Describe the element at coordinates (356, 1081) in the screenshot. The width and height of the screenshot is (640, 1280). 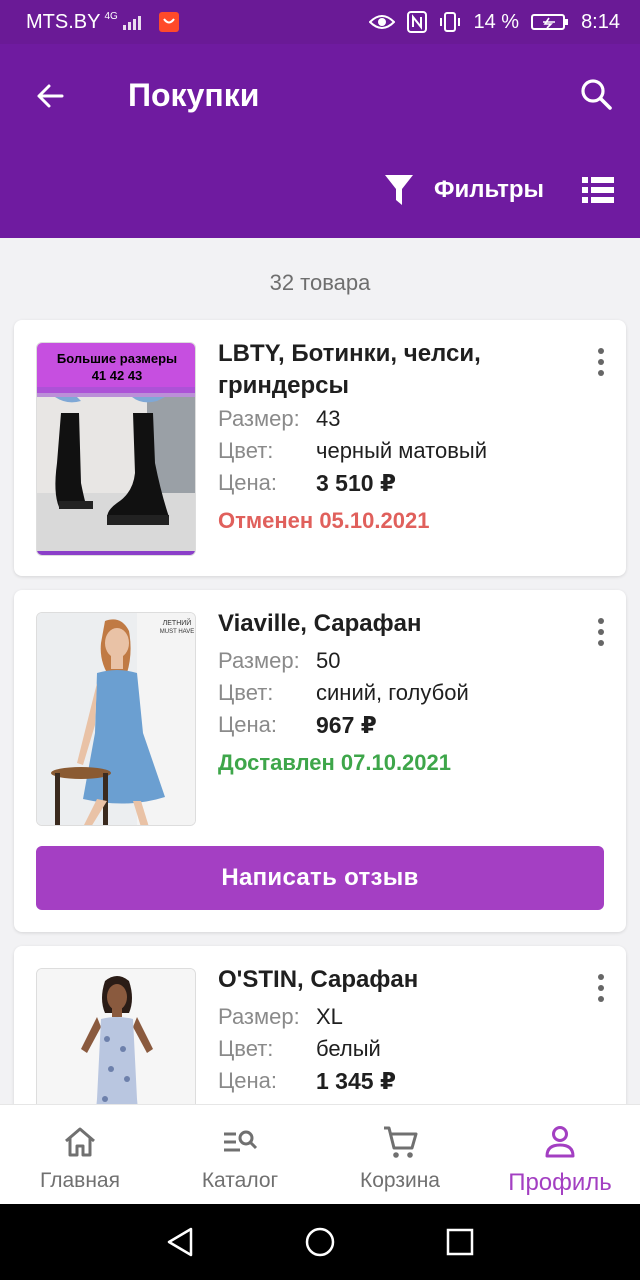
I see `price-value: 1 345 ₽` at that location.